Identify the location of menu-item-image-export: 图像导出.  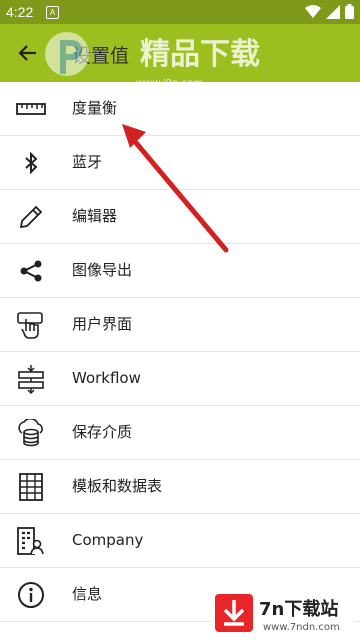
(180, 271).